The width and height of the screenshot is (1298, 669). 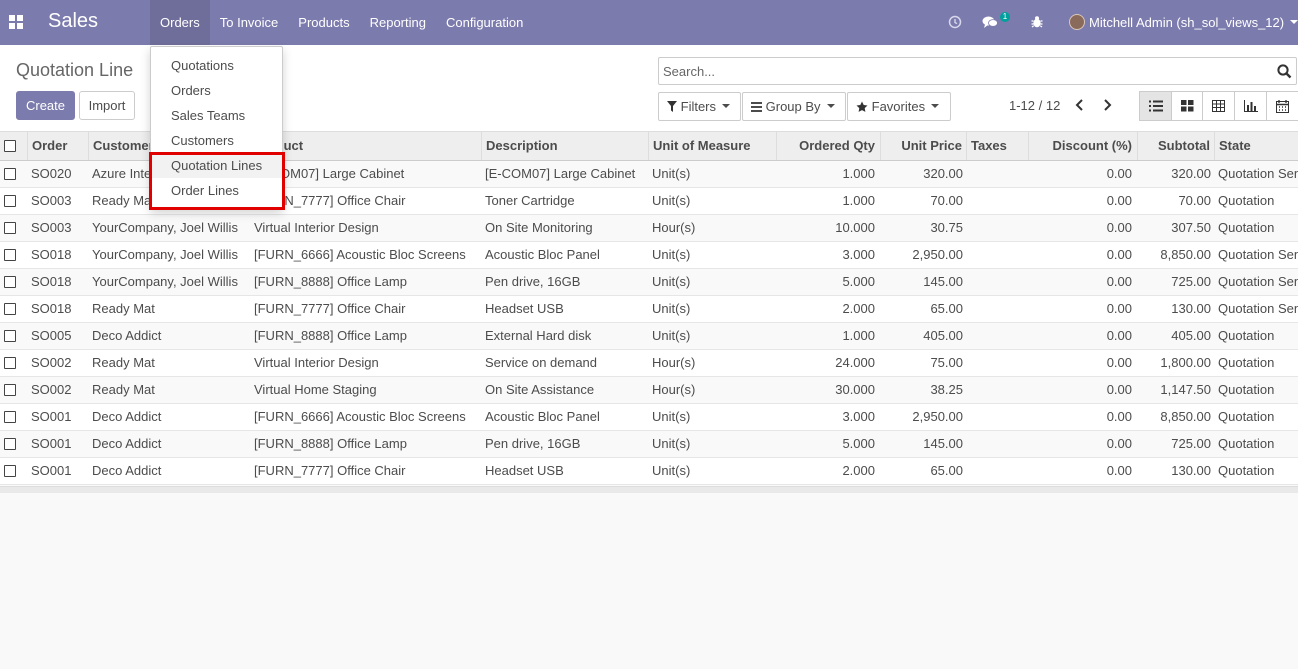 What do you see at coordinates (1191, 227) in the screenshot?
I see `cell-subtotal: 307.50` at bounding box center [1191, 227].